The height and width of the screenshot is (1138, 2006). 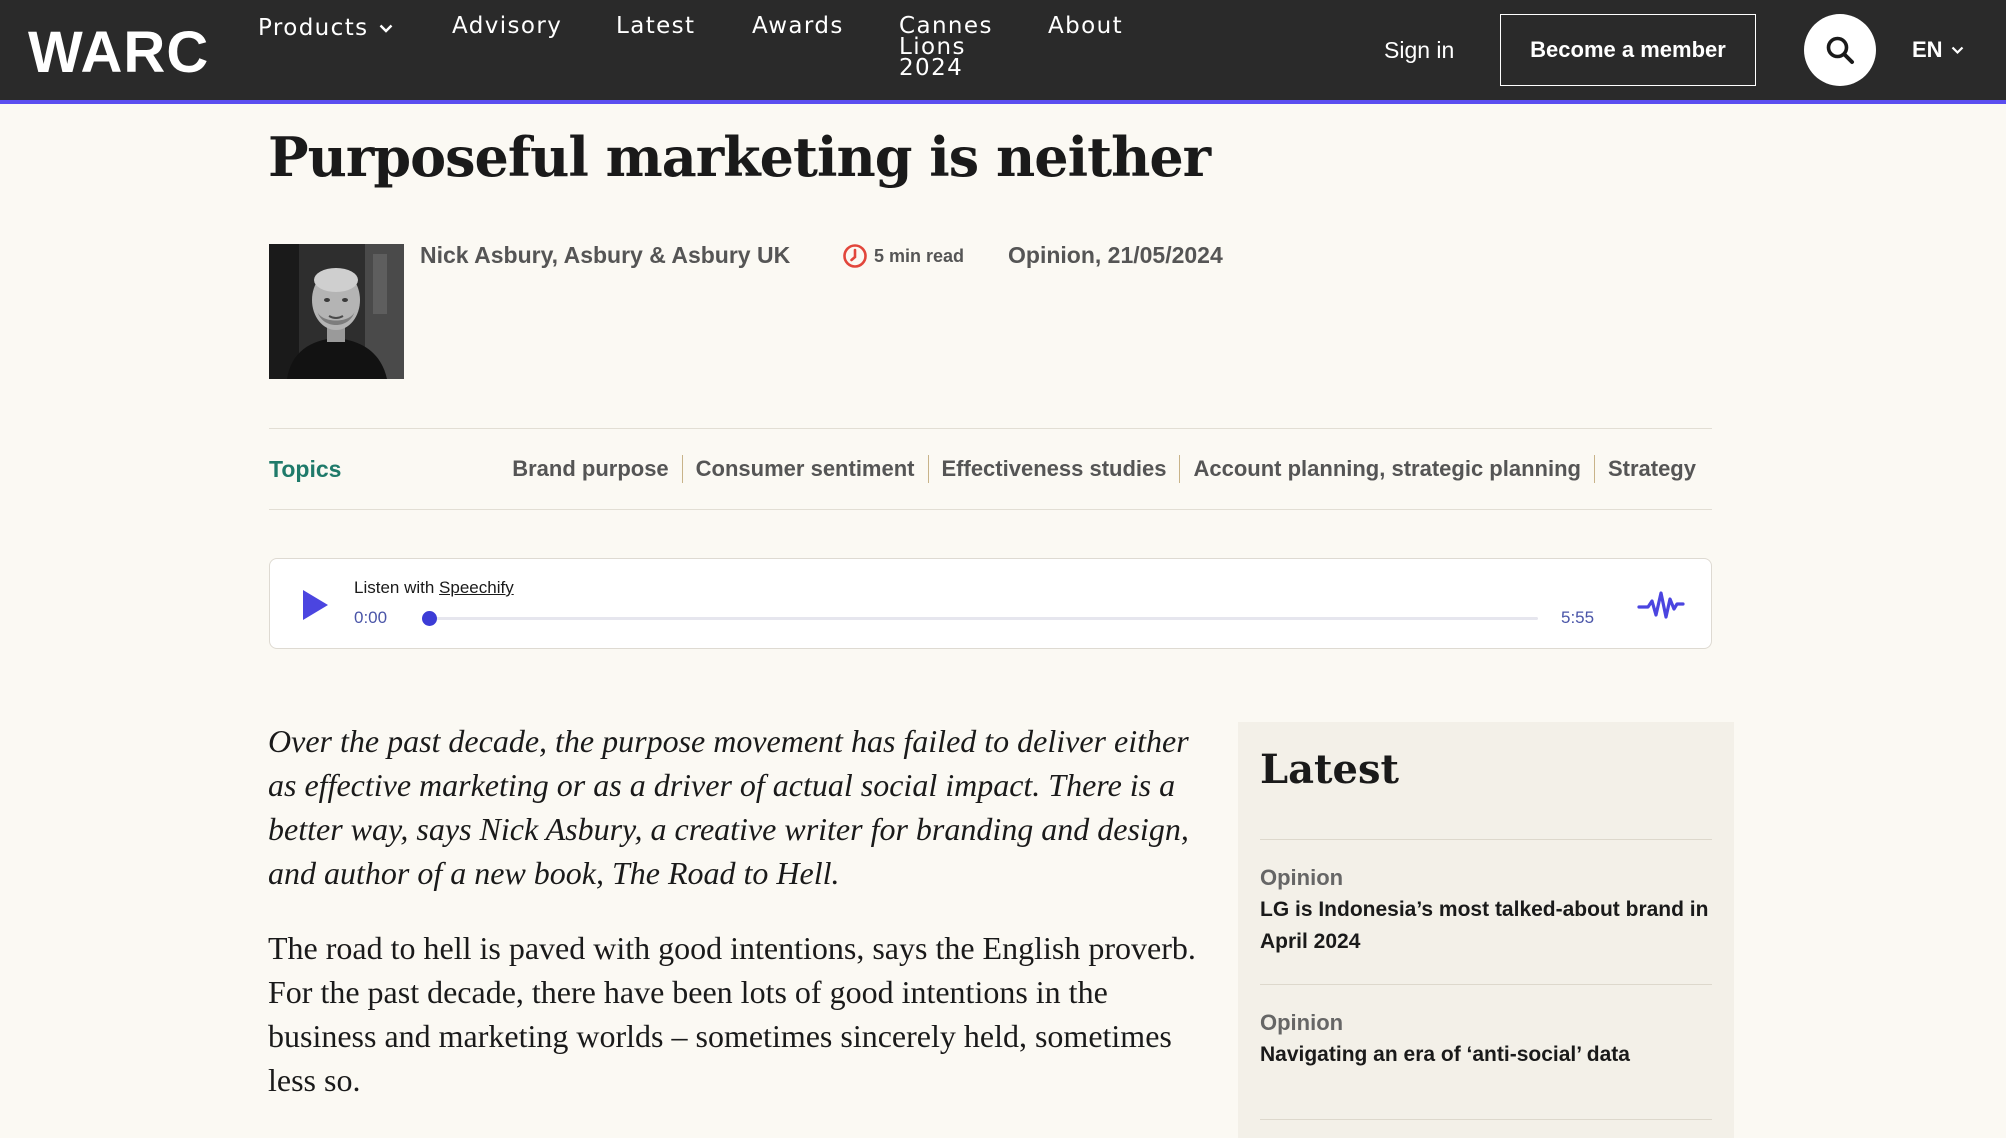 What do you see at coordinates (476, 587) in the screenshot?
I see `speechify-link: Speechify` at bounding box center [476, 587].